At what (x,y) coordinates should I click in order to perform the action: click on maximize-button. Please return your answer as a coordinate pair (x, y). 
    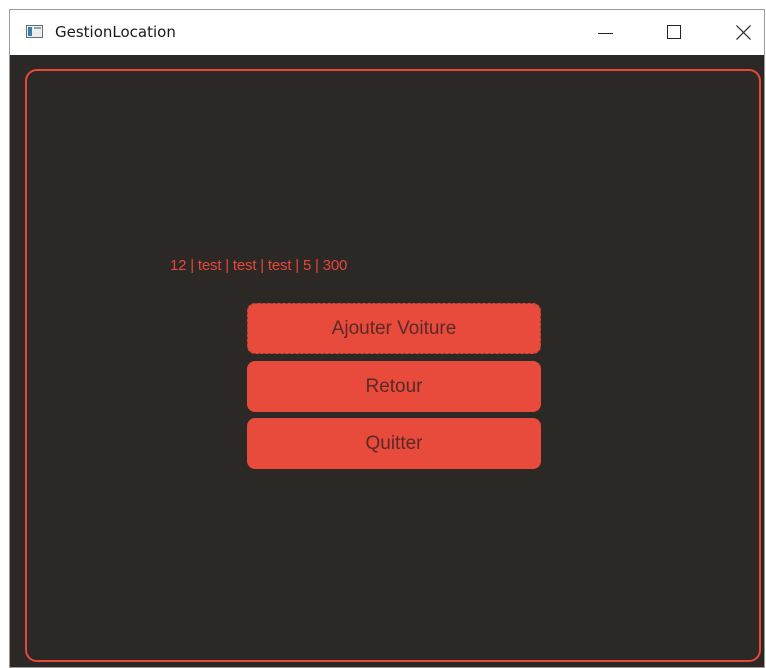
    Looking at the image, I should click on (674, 32).